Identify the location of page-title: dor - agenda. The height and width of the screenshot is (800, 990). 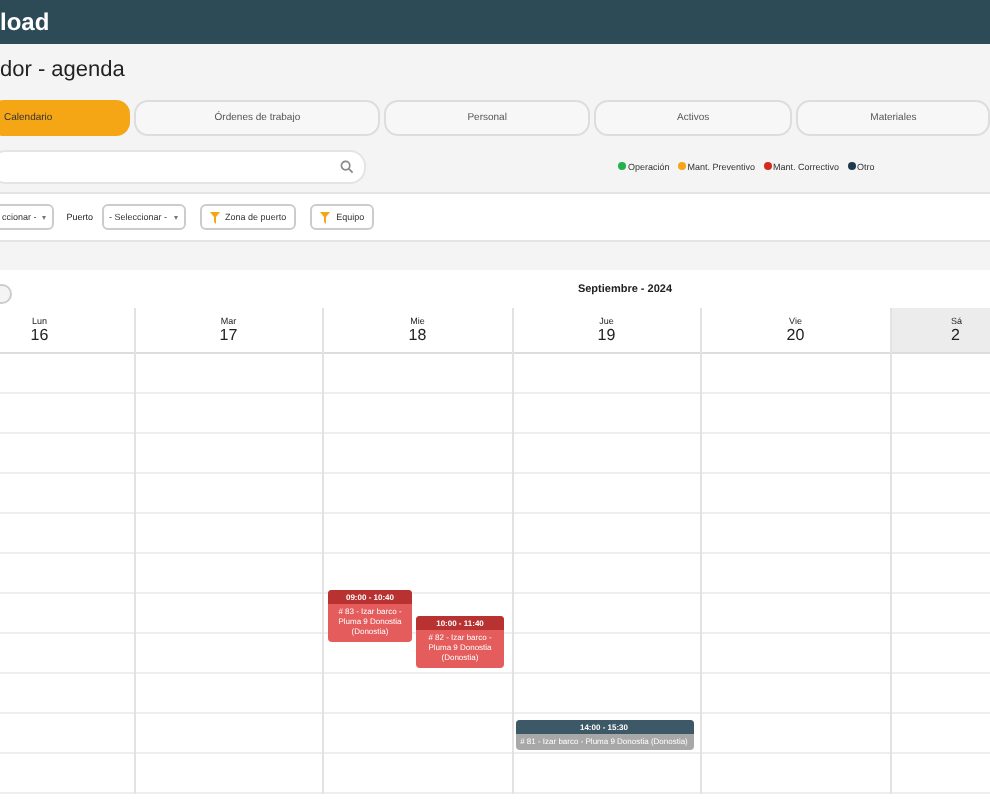
(62, 70).